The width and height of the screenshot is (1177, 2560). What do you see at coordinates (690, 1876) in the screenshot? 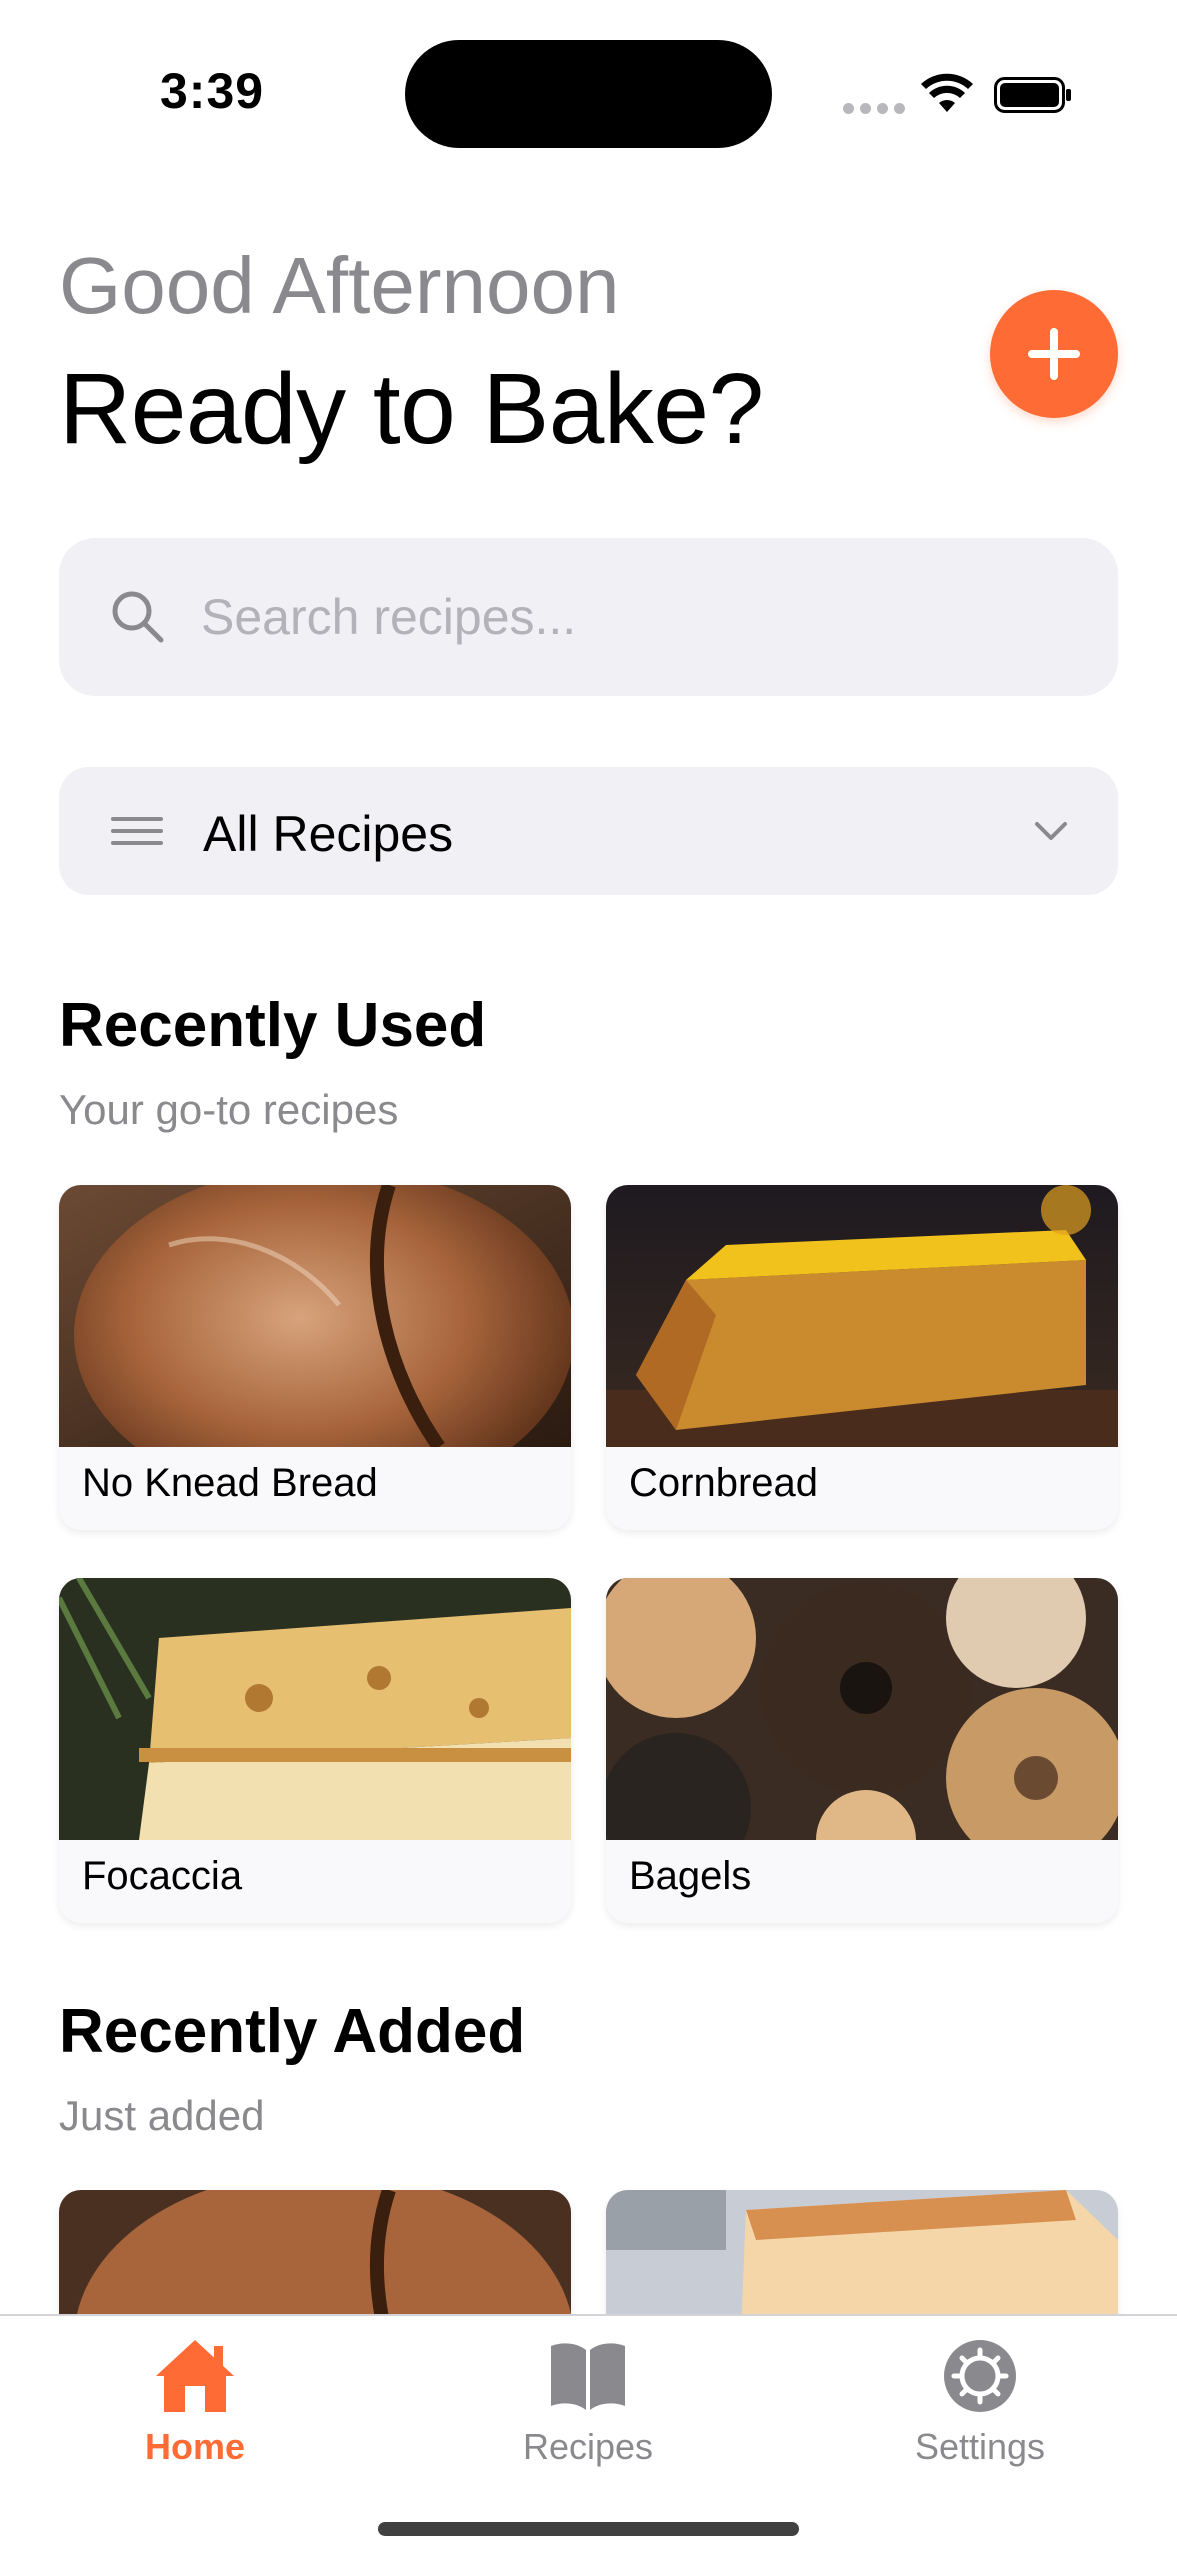
I see `recipe-card-title: Bagels` at bounding box center [690, 1876].